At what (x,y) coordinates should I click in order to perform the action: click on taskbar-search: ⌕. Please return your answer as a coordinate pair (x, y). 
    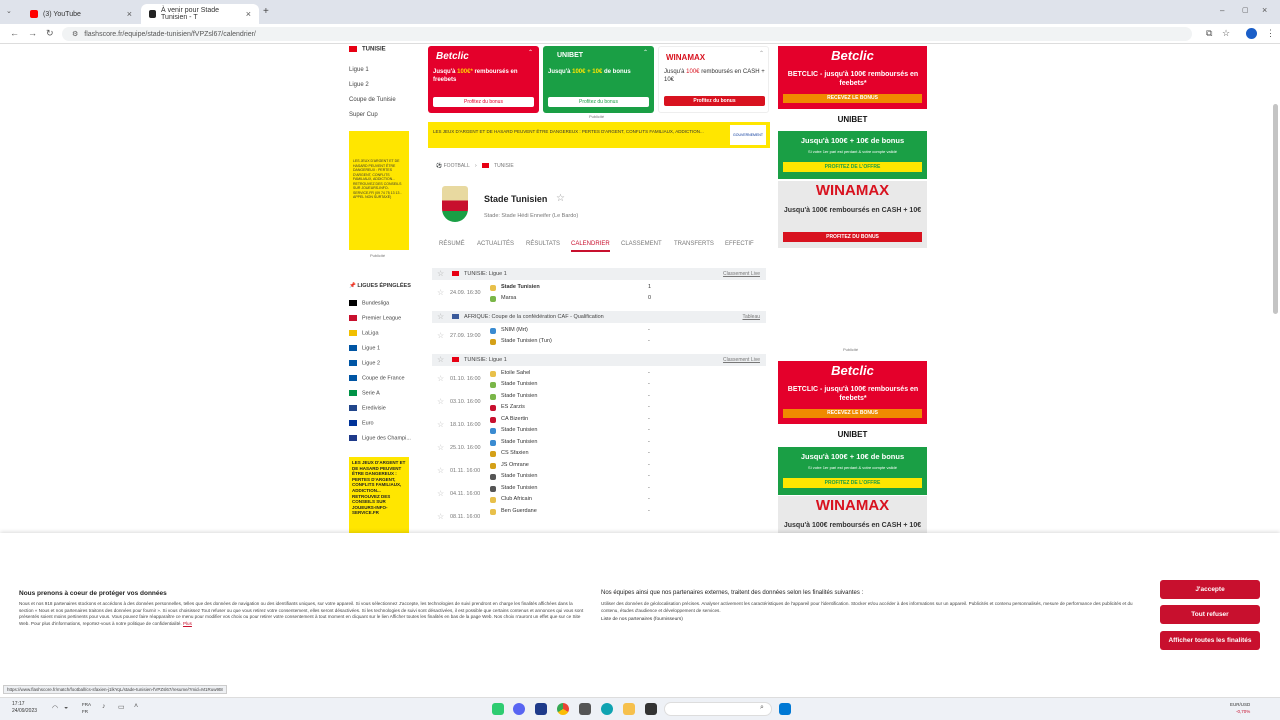
    Looking at the image, I should click on (718, 709).